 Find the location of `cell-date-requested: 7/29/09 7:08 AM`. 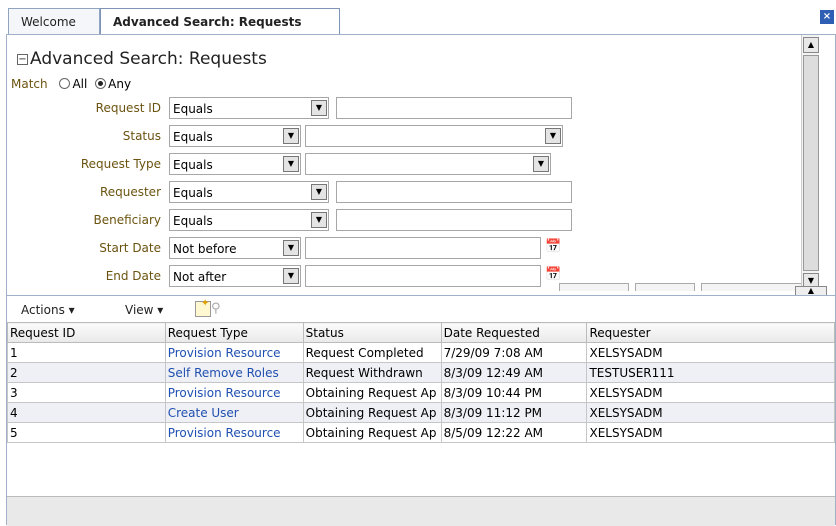

cell-date-requested: 7/29/09 7:08 AM is located at coordinates (514, 352).